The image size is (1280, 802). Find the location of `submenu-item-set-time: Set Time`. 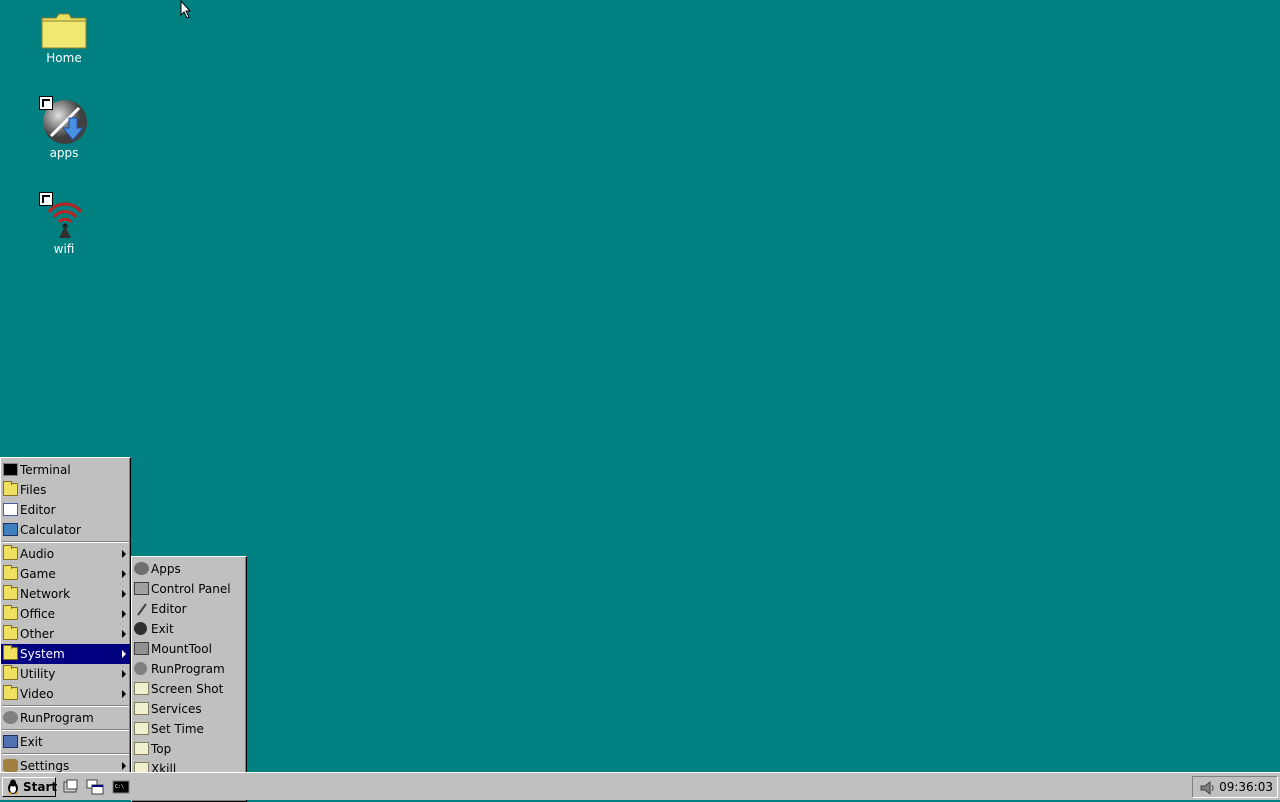

submenu-item-set-time: Set Time is located at coordinates (189, 729).